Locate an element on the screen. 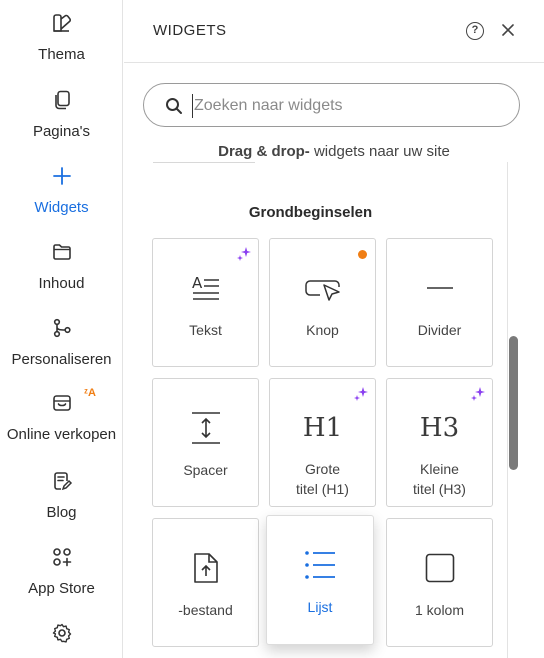 This screenshot has width=544, height=658. h3-icon: H3 is located at coordinates (439, 428).